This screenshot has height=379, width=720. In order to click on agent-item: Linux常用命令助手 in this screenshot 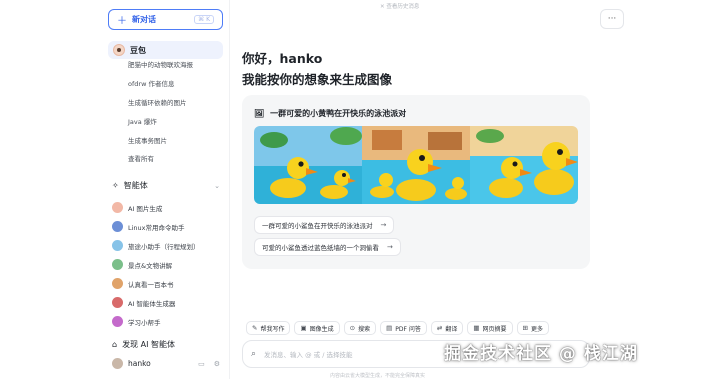, I will do `click(148, 226)`.